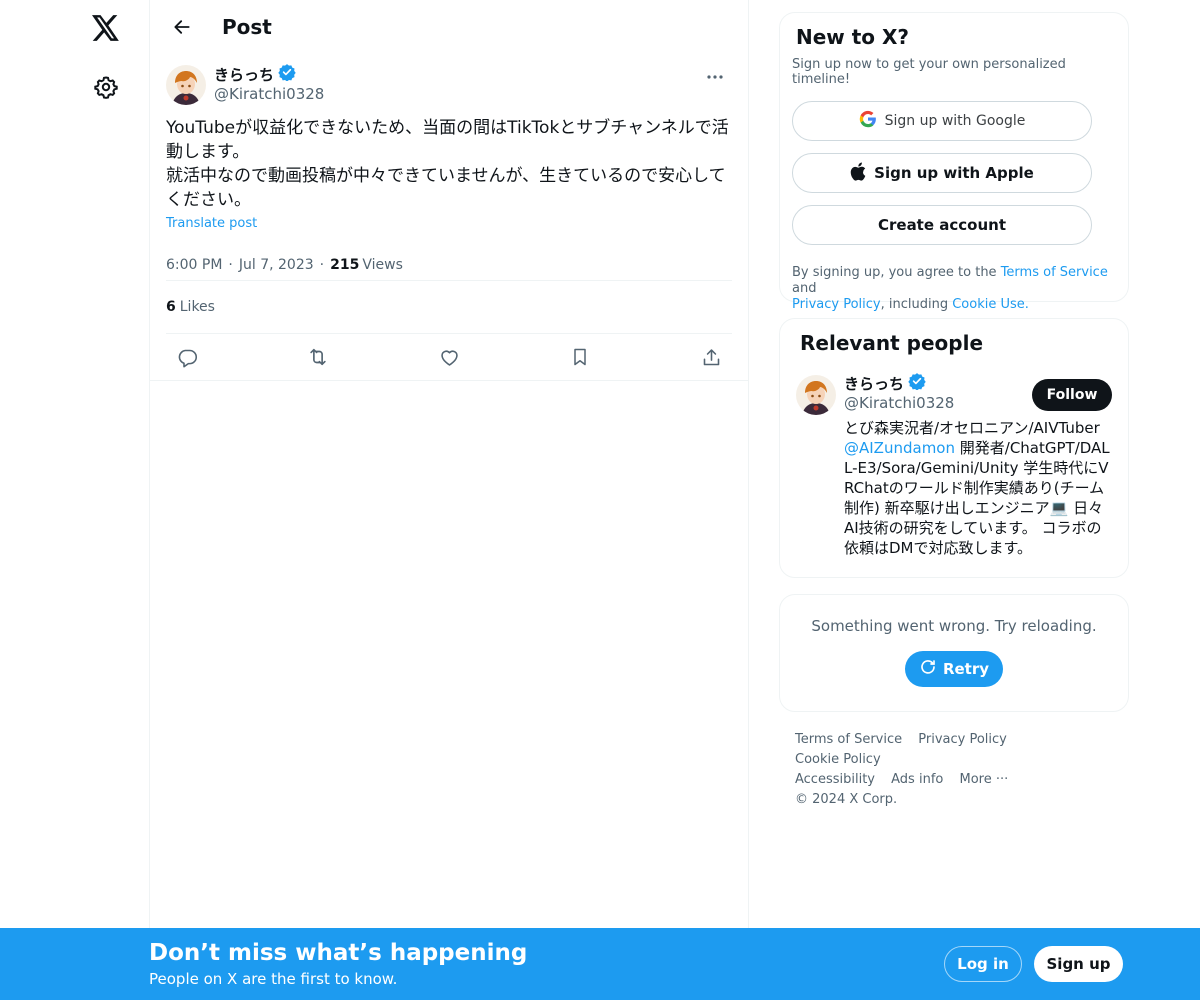  Describe the element at coordinates (868, 121) in the screenshot. I see `google-g-icon` at that location.